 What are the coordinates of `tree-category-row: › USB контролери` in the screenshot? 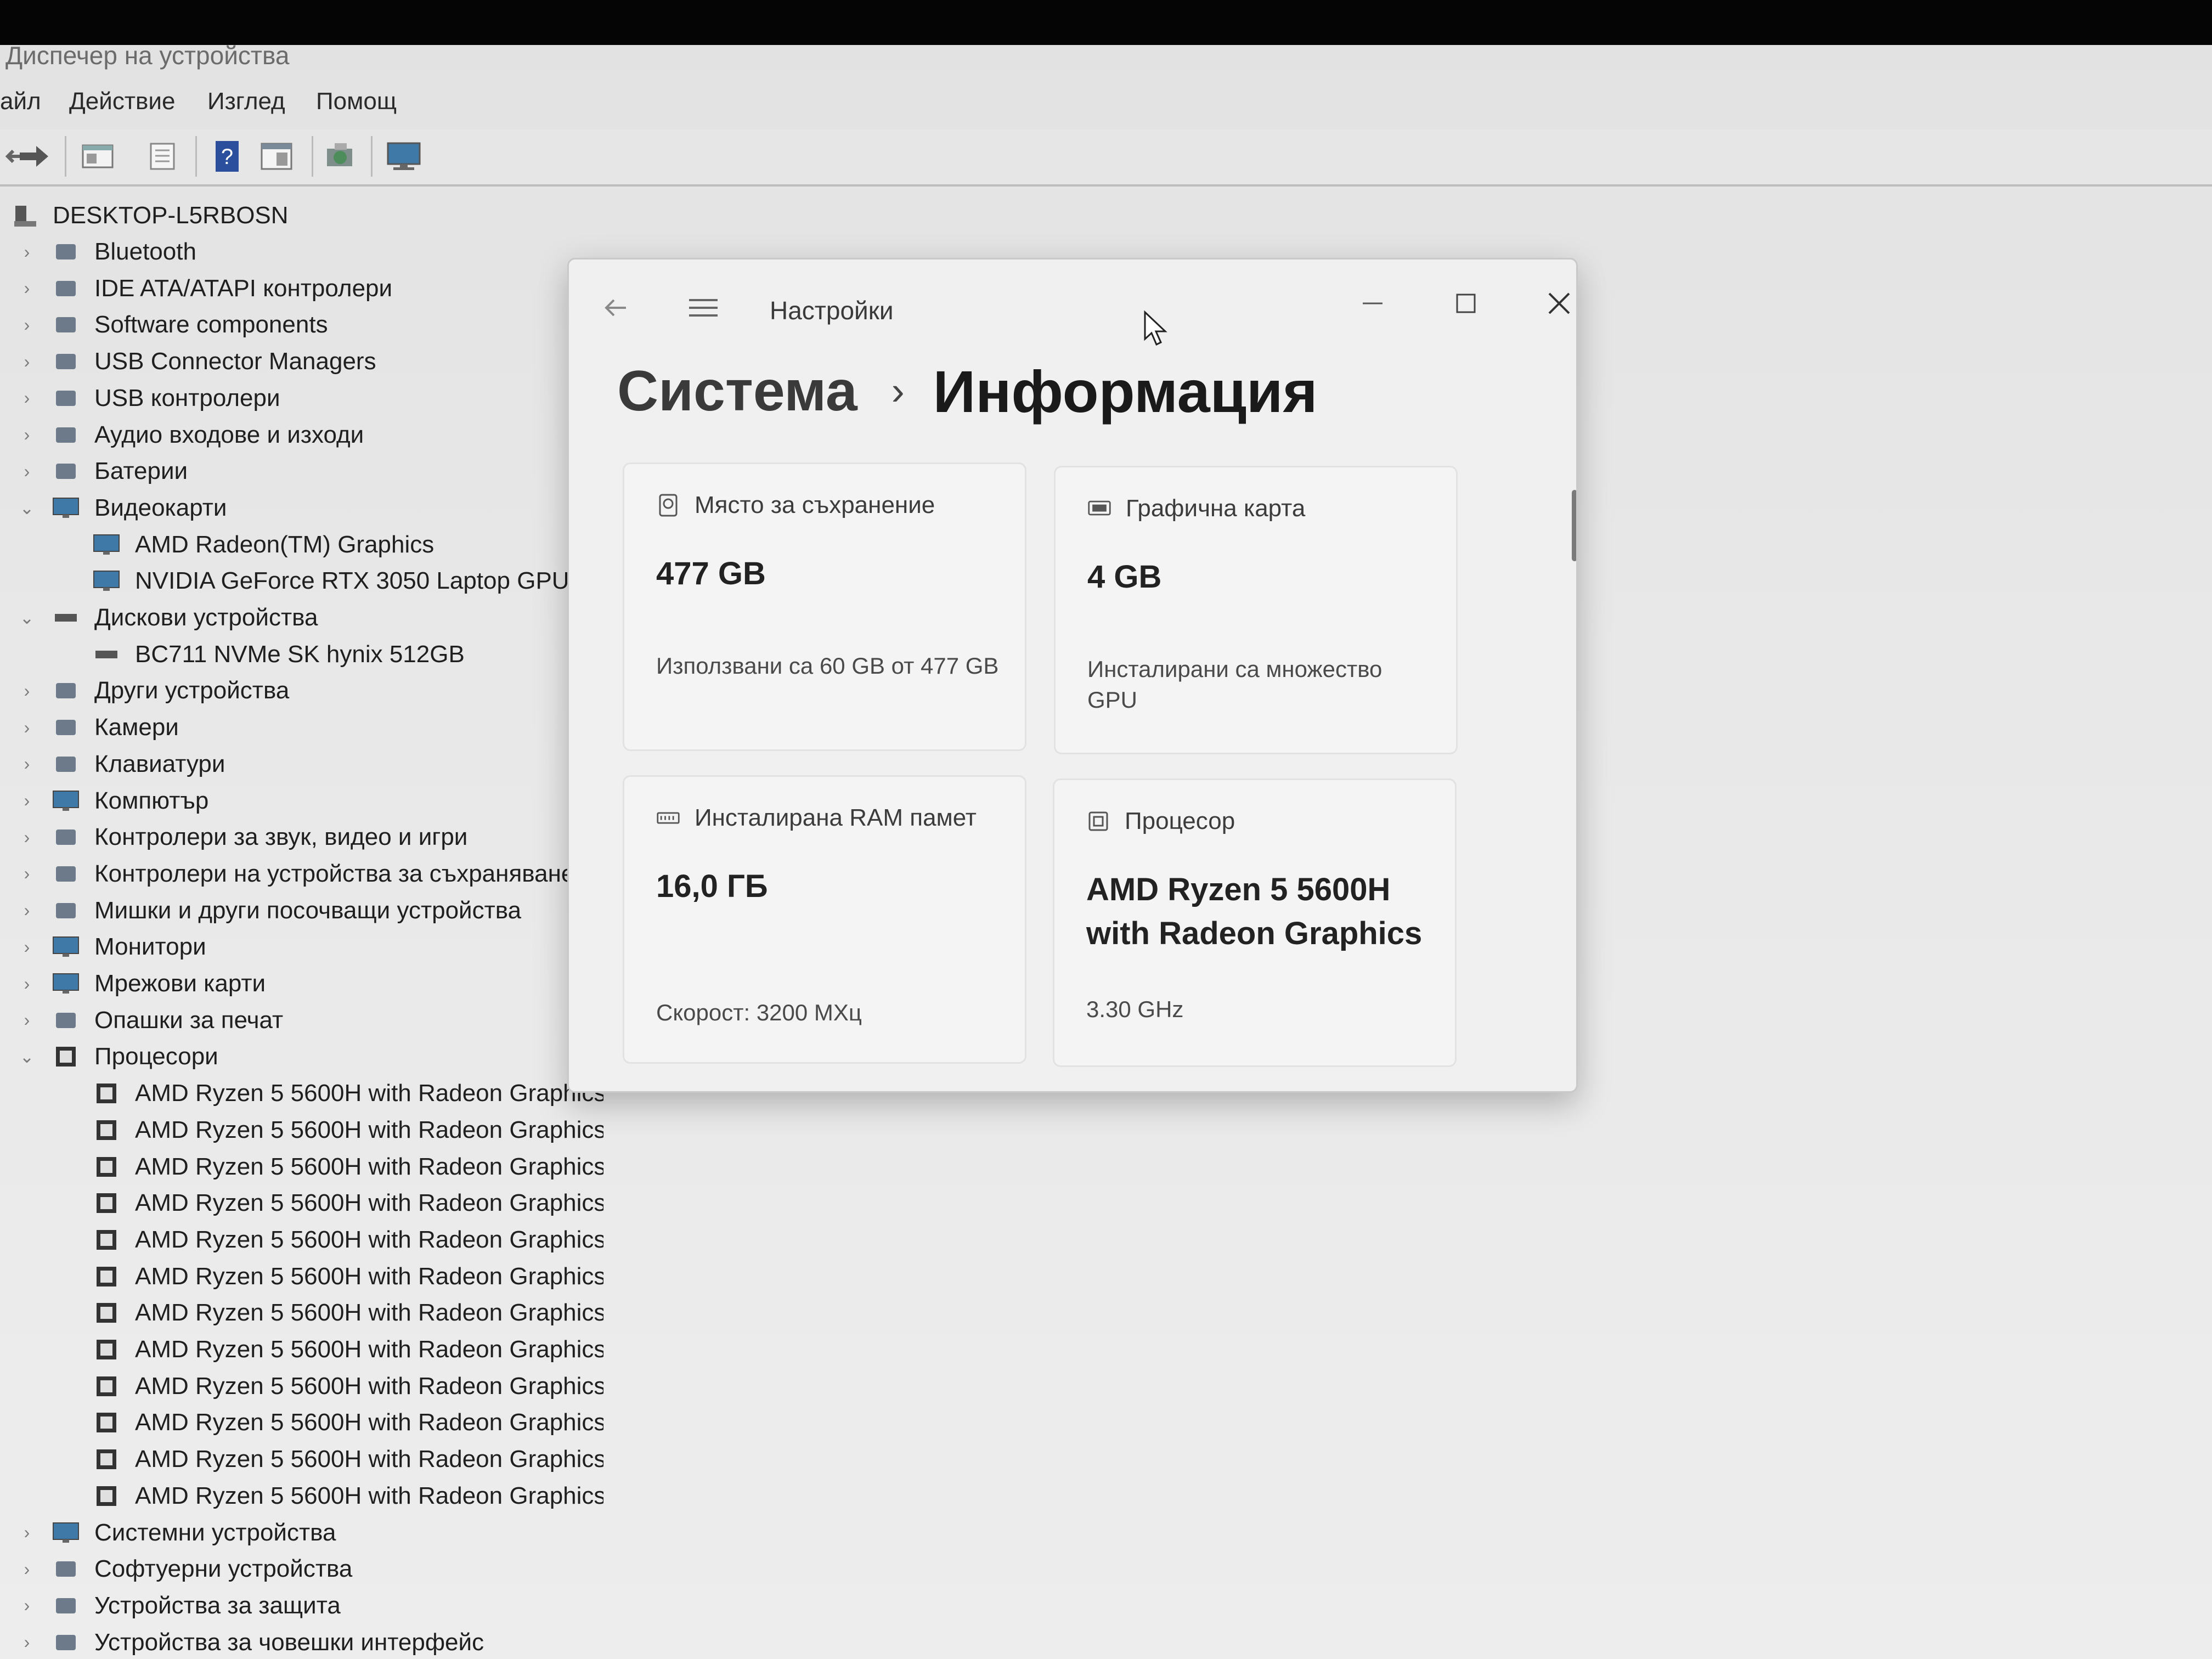 It's located at (301, 398).